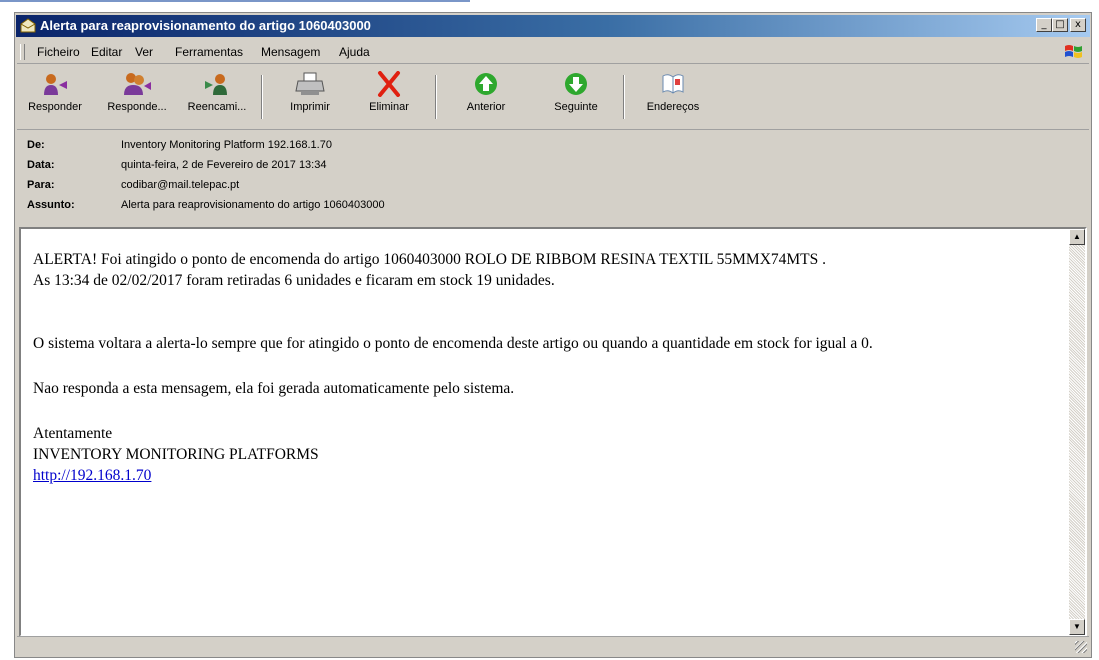 This screenshot has width=1099, height=660. I want to click on subject-label: Assunto:, so click(51, 205).